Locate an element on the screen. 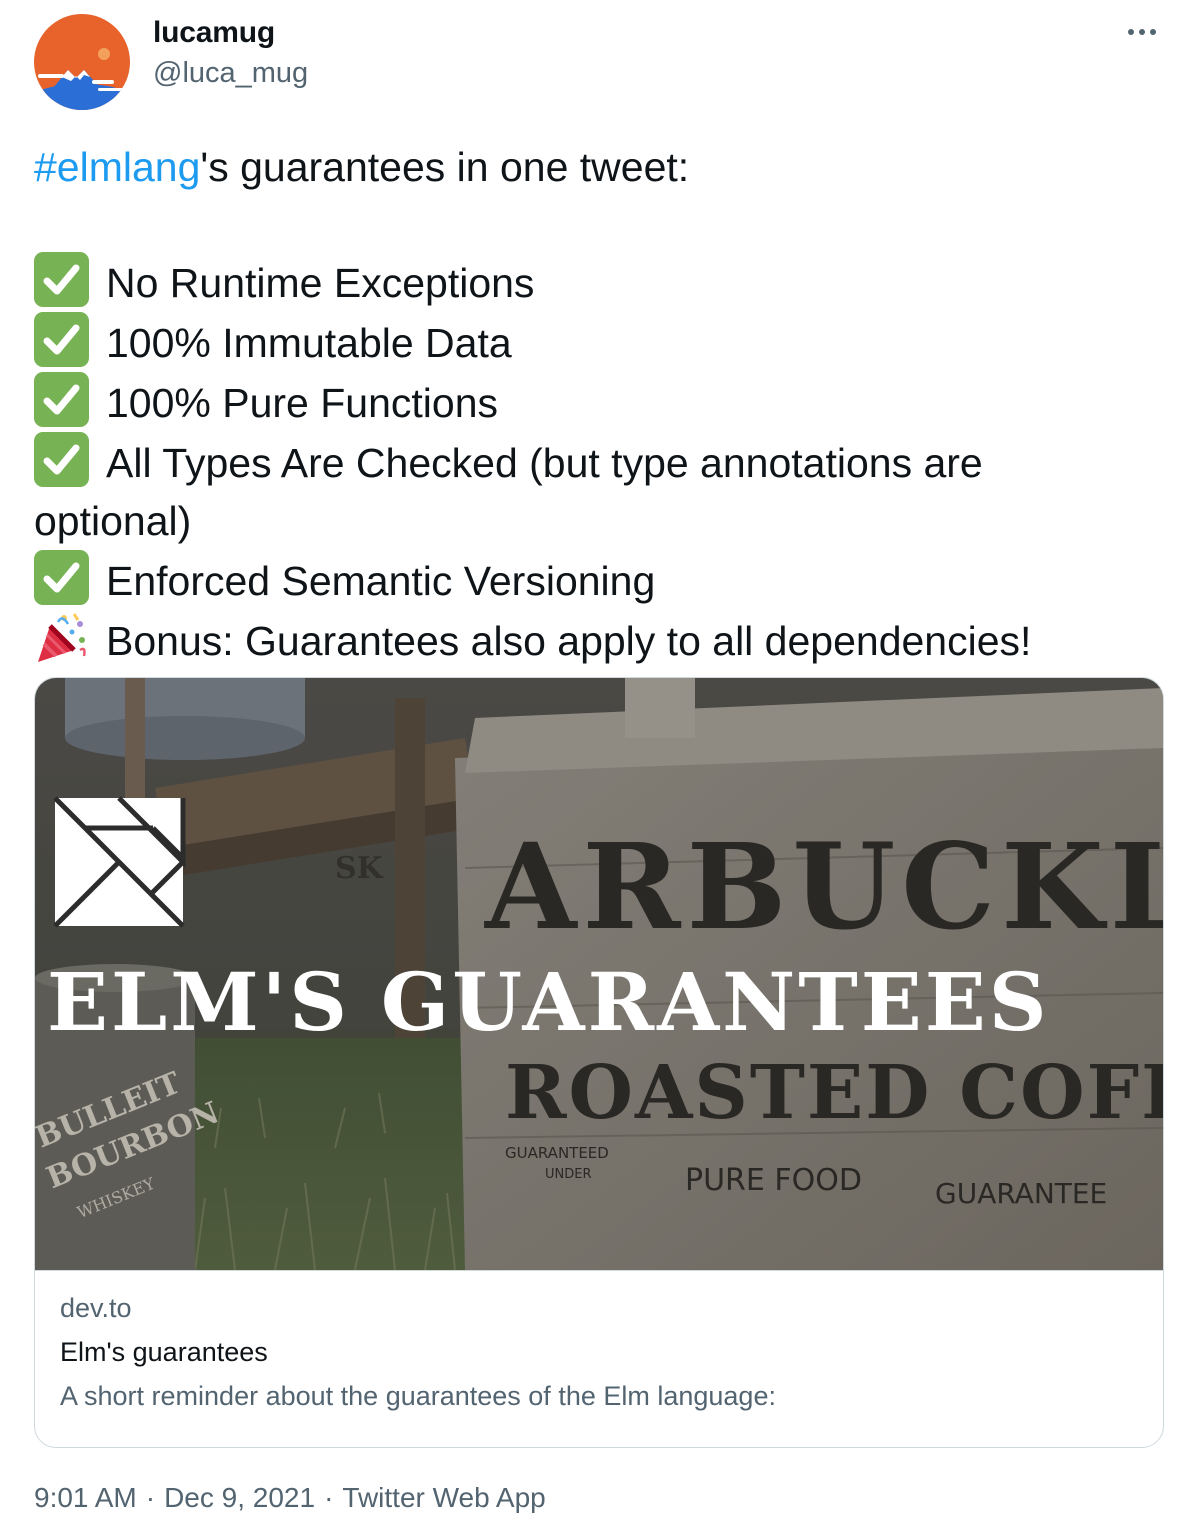 Image resolution: width=1196 pixels, height=1540 pixels. mount-fuji-avatar-icon is located at coordinates (82, 62).